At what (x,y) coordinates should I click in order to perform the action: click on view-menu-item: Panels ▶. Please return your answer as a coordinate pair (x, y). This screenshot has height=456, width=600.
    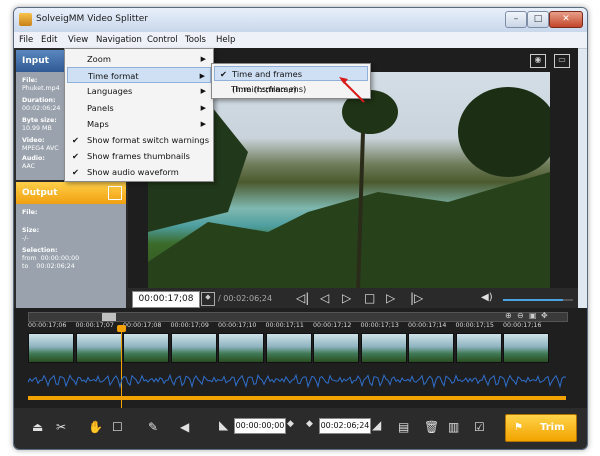
    Looking at the image, I should click on (139, 108).